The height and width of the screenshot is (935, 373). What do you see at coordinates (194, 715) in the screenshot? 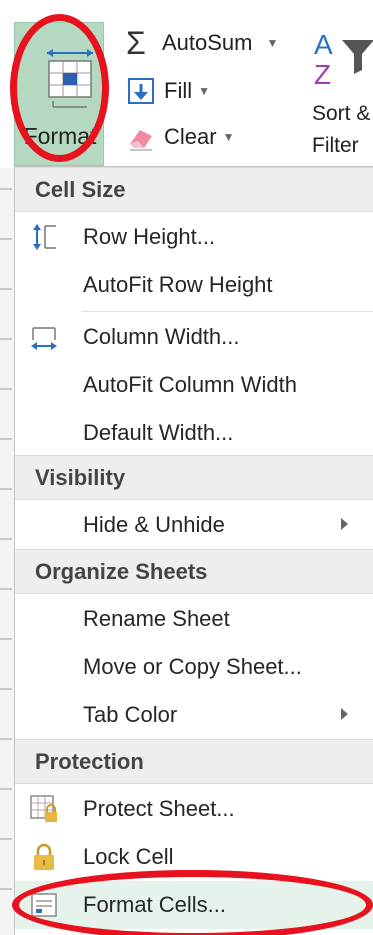
I see `menu-item-tab-color: Tab Color` at bounding box center [194, 715].